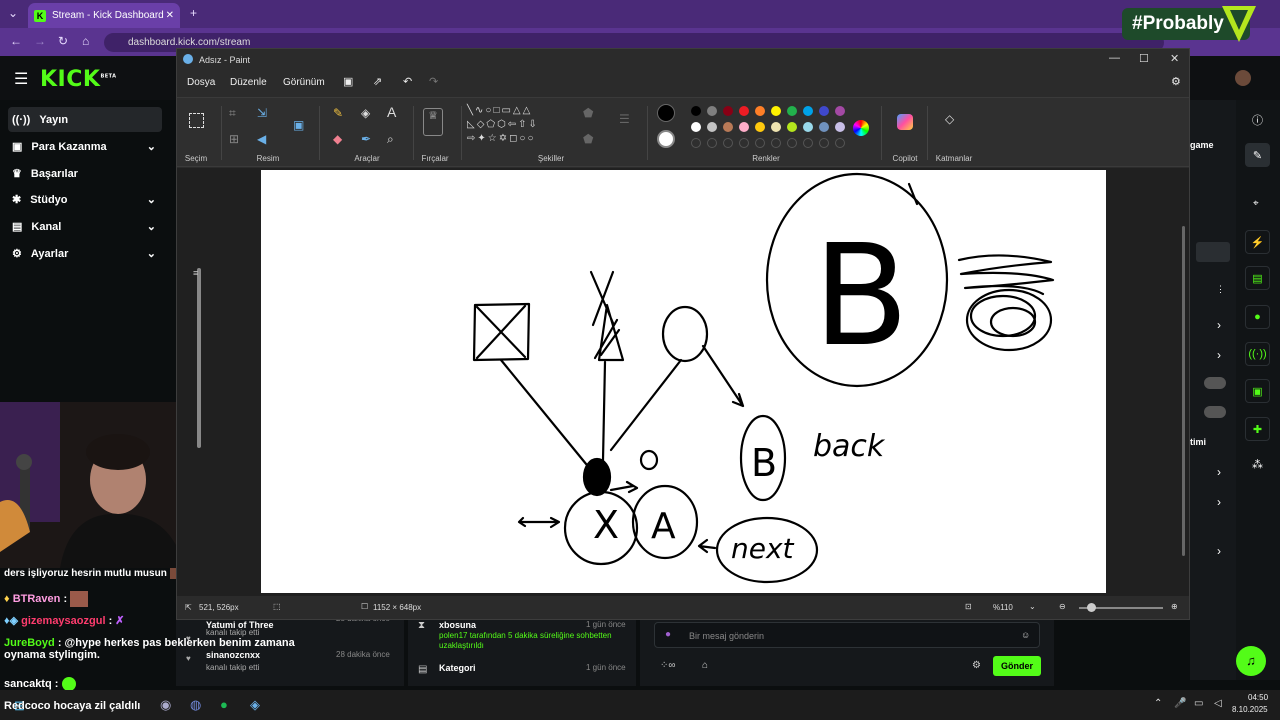 The height and width of the screenshot is (720, 1280). Describe the element at coordinates (522, 126) in the screenshot. I see `shapes-gallery: ╲∿○□▭△△ ◺◇⬠⬡⇦⇧⇩ ⇨✦☆✡◻○○` at that location.